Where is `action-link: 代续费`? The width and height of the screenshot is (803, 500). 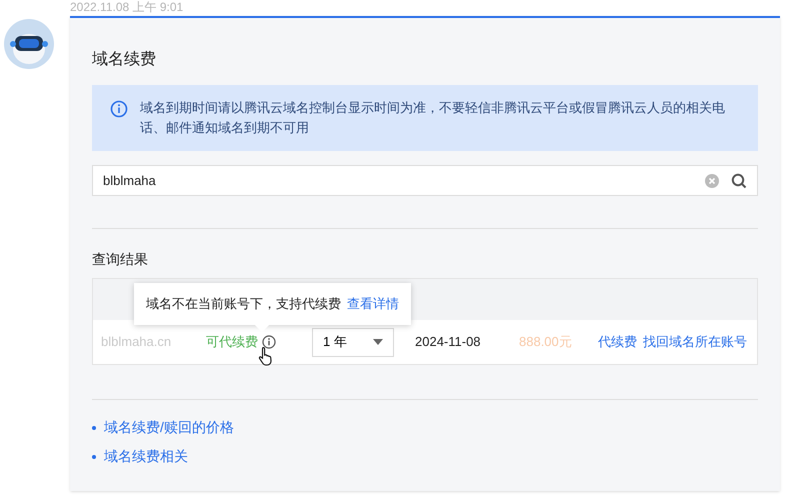 action-link: 代续费 is located at coordinates (617, 342).